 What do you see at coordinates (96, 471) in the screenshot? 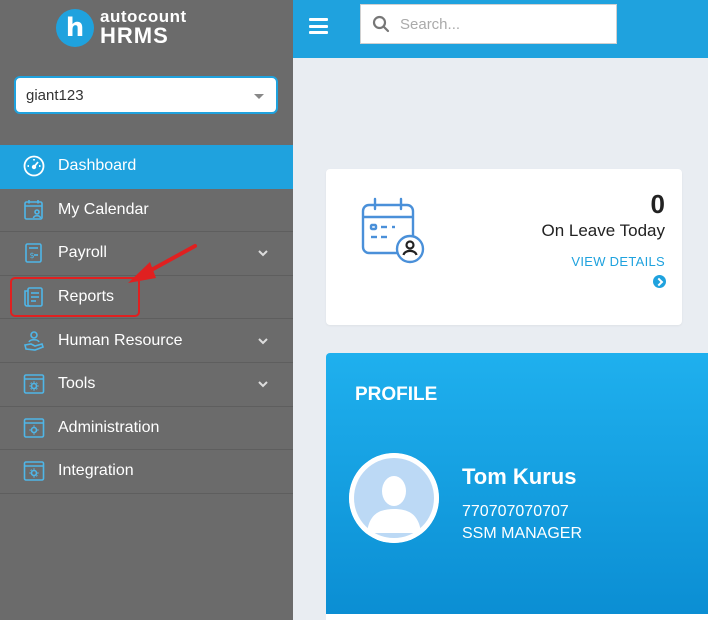
I see `sidebar-item-label: Integration` at bounding box center [96, 471].